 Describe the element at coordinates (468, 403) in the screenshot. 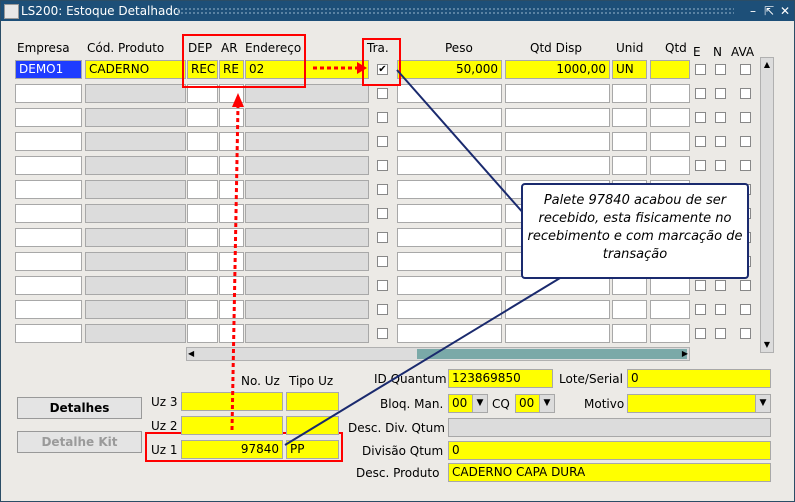

I see `bloq-select: 00 ▼` at that location.